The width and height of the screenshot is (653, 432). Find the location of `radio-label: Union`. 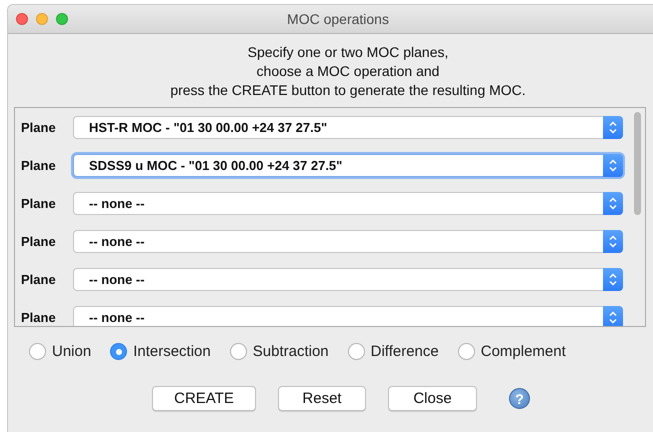

radio-label: Union is located at coordinates (72, 351).